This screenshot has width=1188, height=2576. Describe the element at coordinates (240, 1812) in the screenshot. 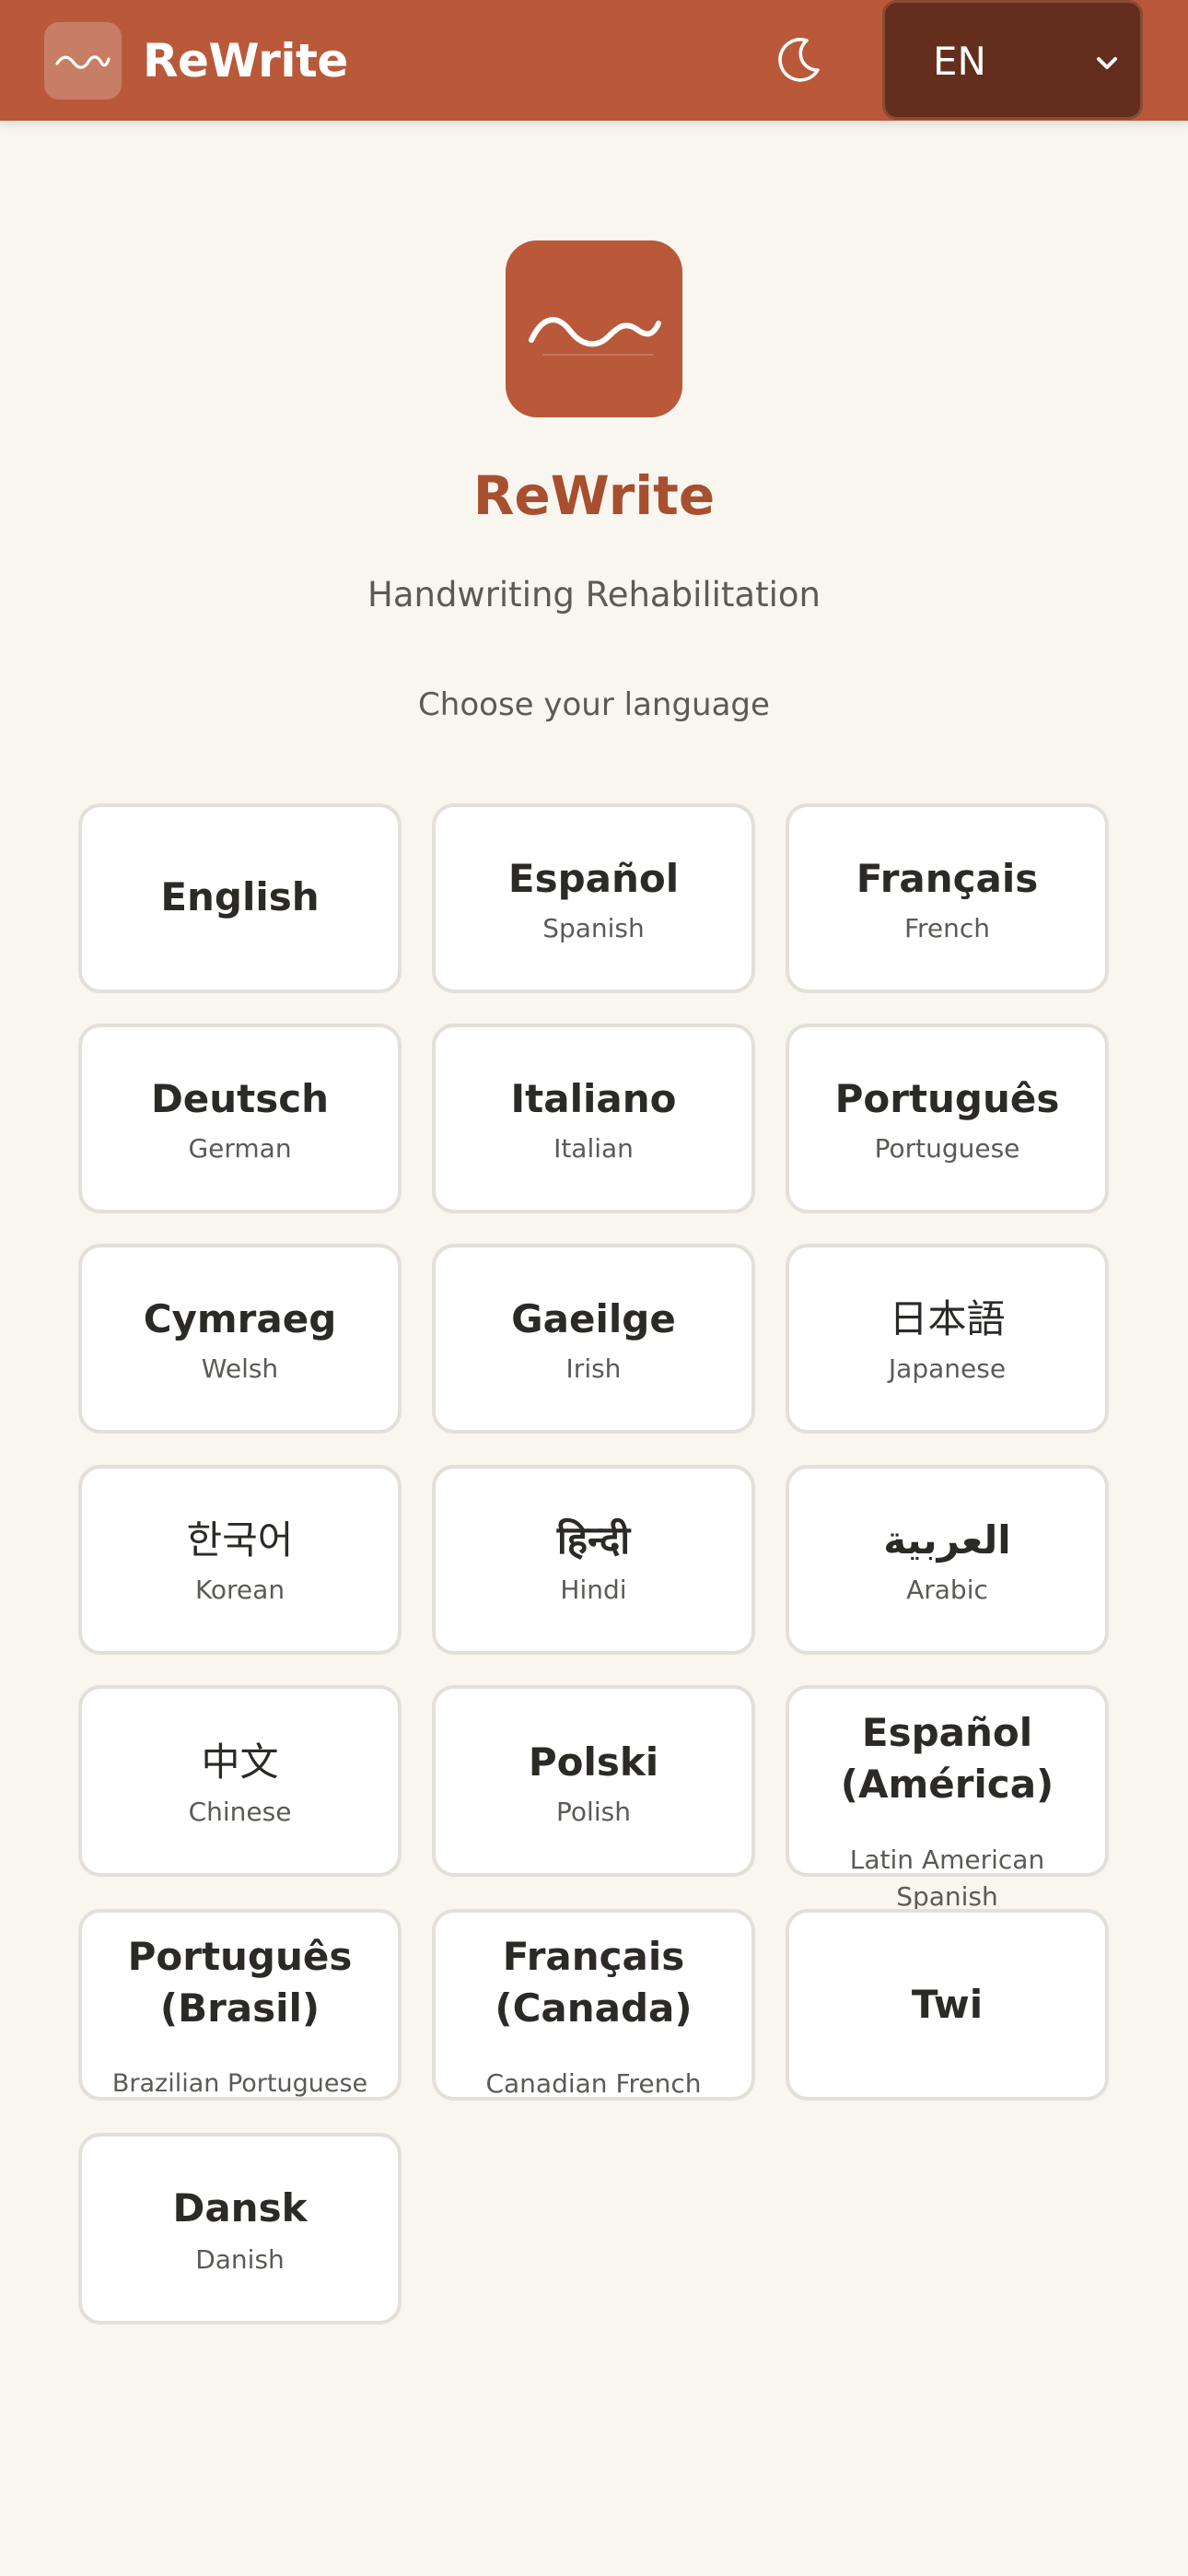

I see `language-english-name: Chinese` at that location.